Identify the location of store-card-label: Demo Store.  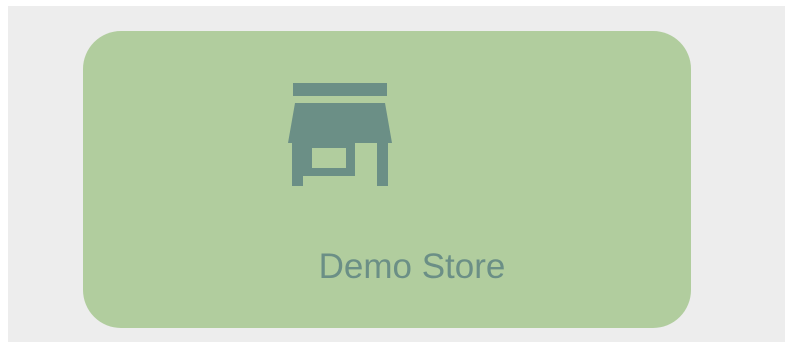
(412, 266).